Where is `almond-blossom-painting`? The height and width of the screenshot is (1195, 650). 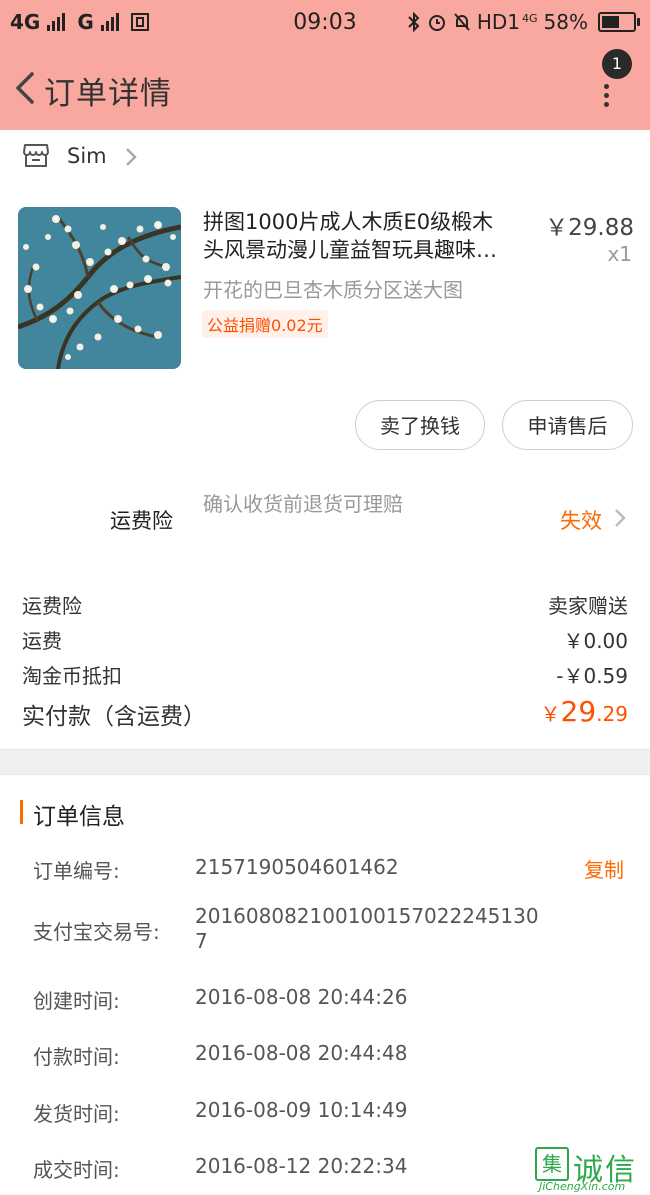
almond-blossom-painting is located at coordinates (99, 288).